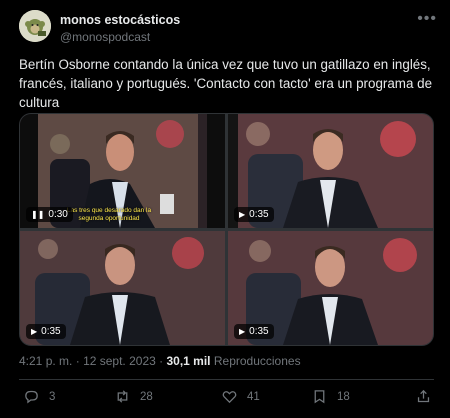 Image resolution: width=450 pixels, height=418 pixels. I want to click on pause-icon: ❚❚, so click(38, 214).